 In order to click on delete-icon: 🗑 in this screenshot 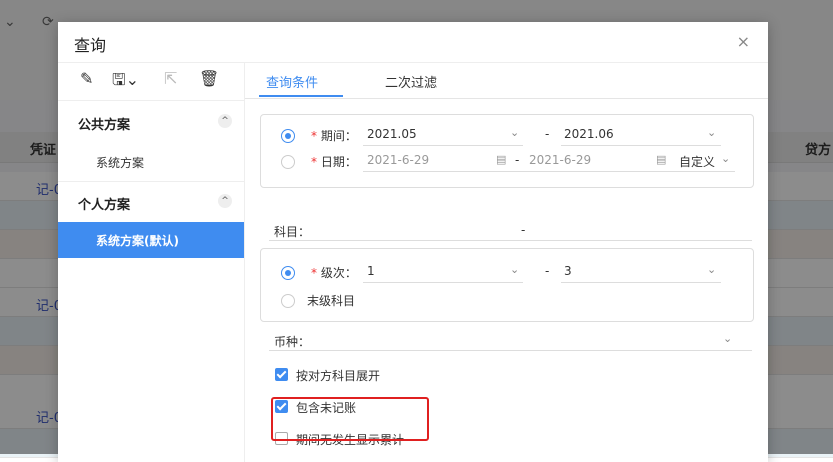, I will do `click(209, 78)`.